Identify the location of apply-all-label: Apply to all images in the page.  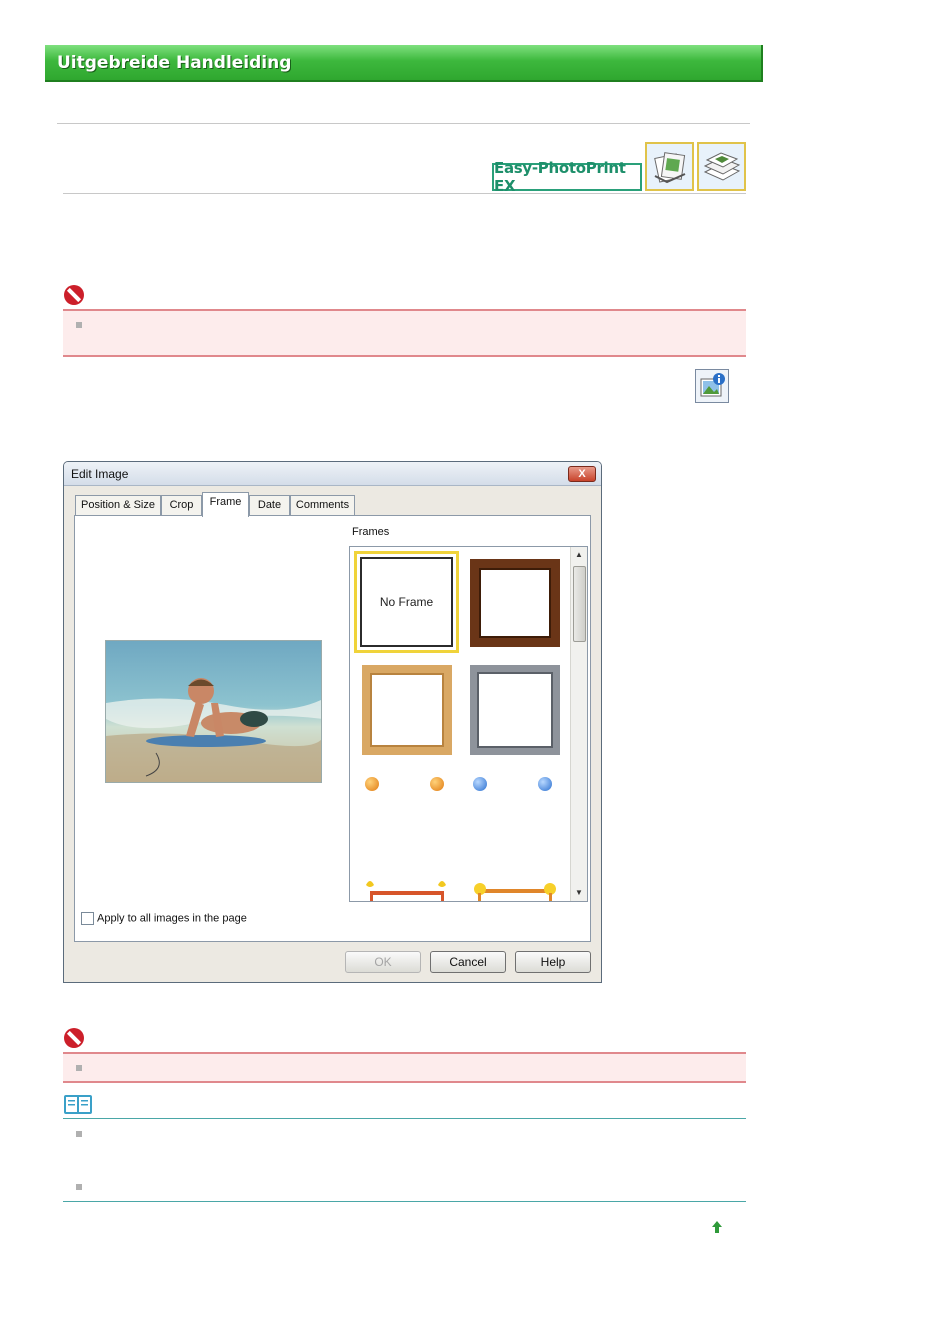
(172, 918).